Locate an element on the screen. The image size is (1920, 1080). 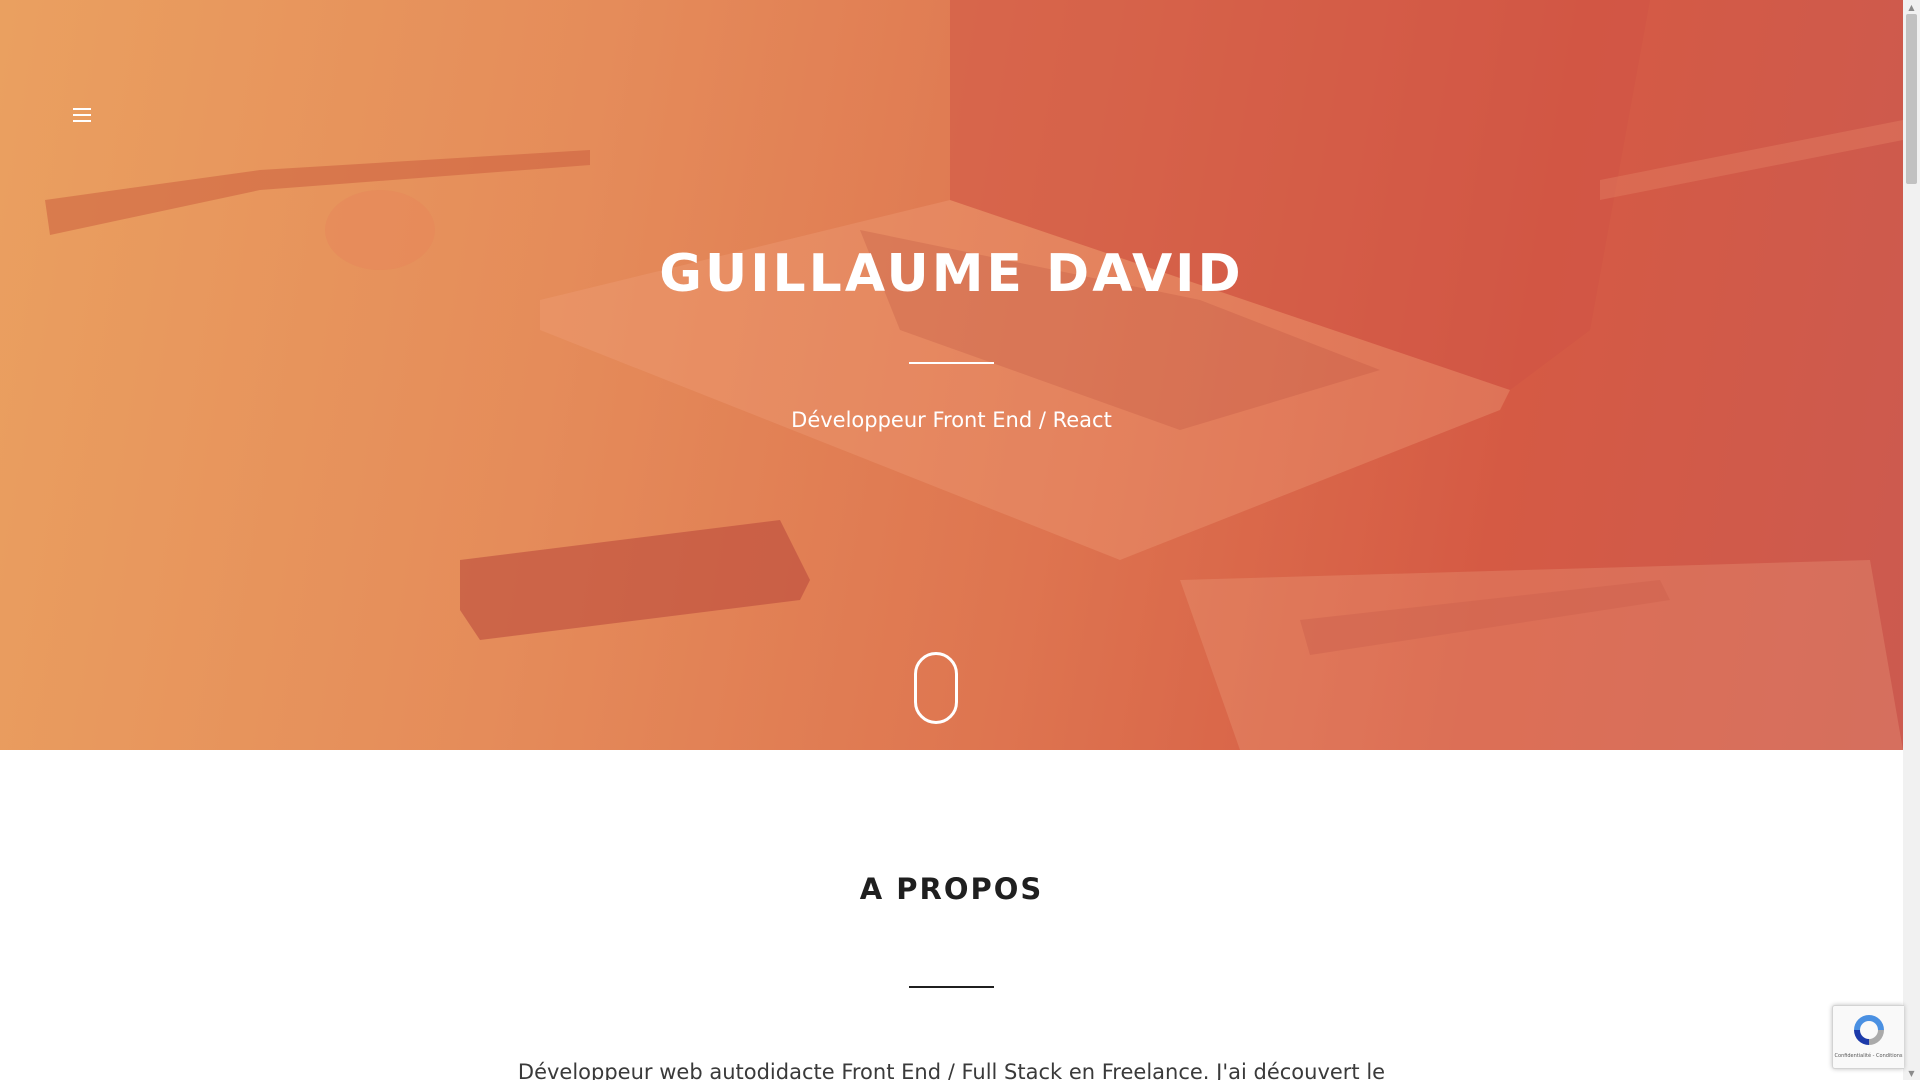
hero-divider is located at coordinates (951, 363).